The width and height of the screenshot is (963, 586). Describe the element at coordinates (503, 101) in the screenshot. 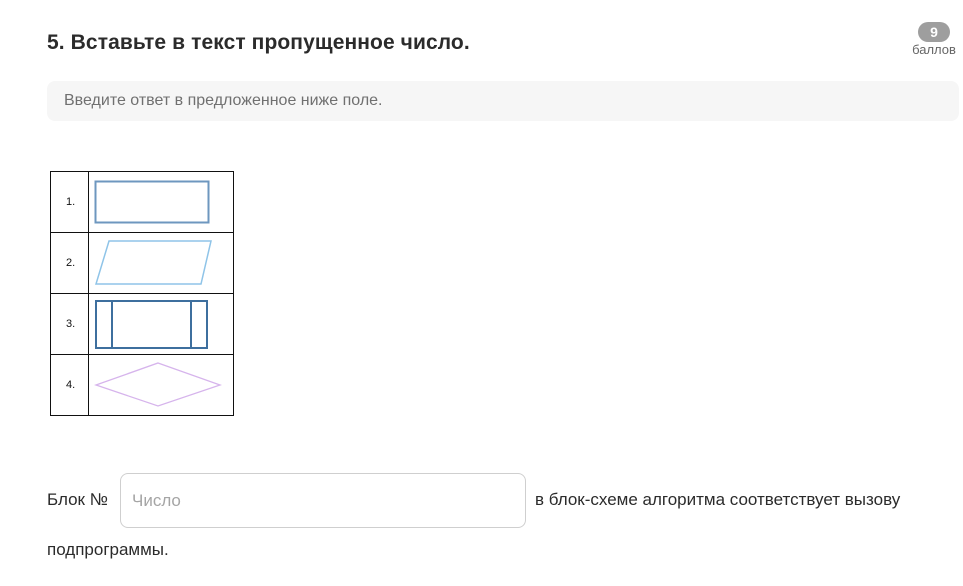

I see `instruction-hint: Введите ответ в предложенное ниже поле.` at that location.